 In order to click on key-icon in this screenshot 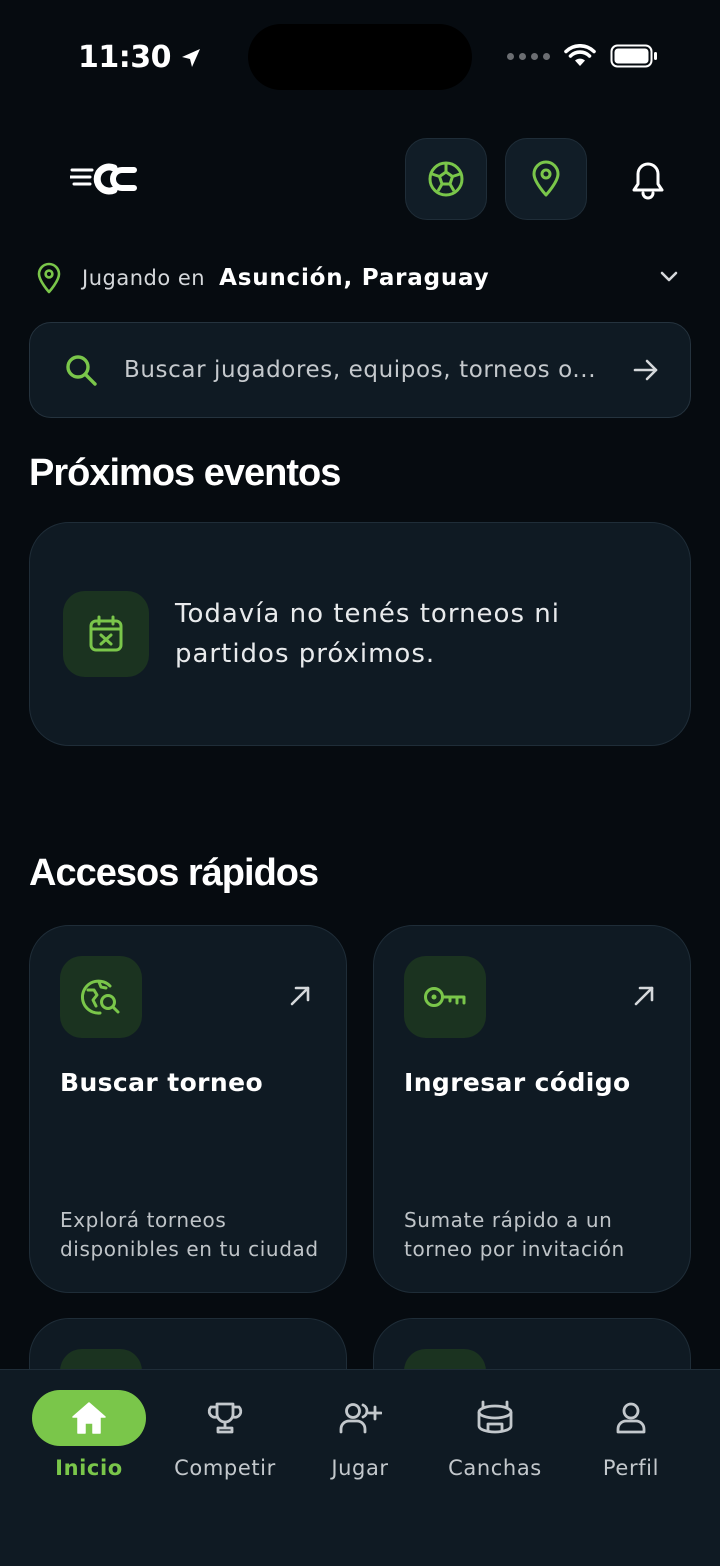, I will do `click(445, 997)`.